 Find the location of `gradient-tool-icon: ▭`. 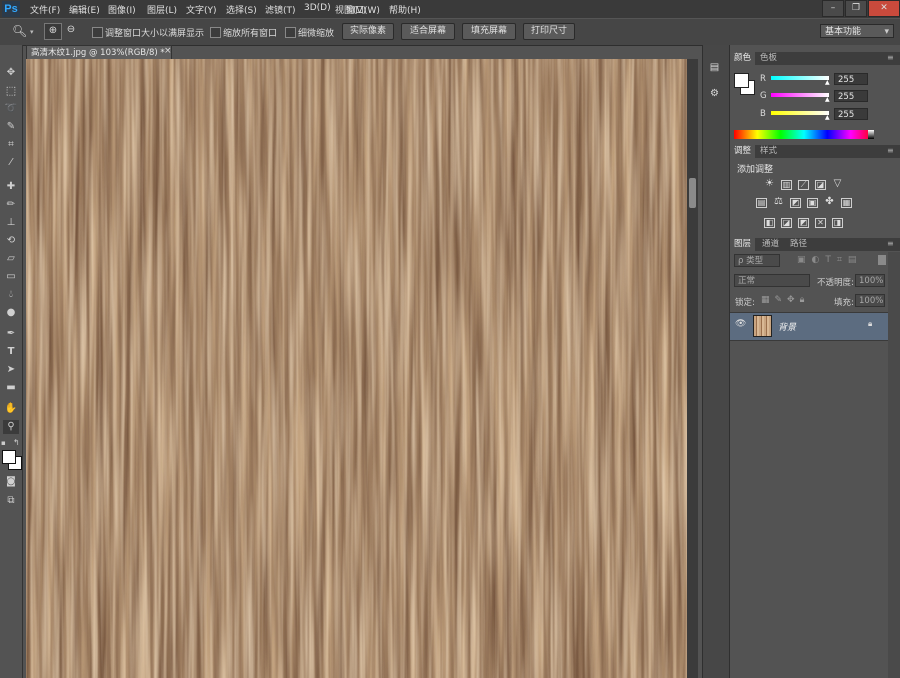

gradient-tool-icon: ▭ is located at coordinates (11, 277).